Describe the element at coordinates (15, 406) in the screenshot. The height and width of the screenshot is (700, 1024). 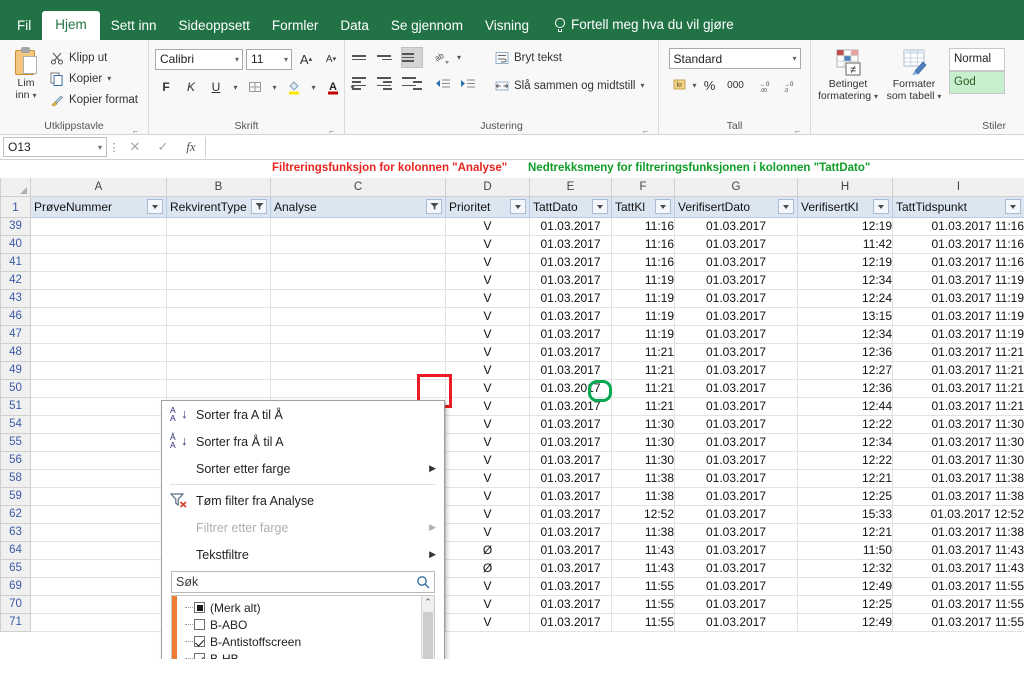
I see `row-header: 51` at that location.